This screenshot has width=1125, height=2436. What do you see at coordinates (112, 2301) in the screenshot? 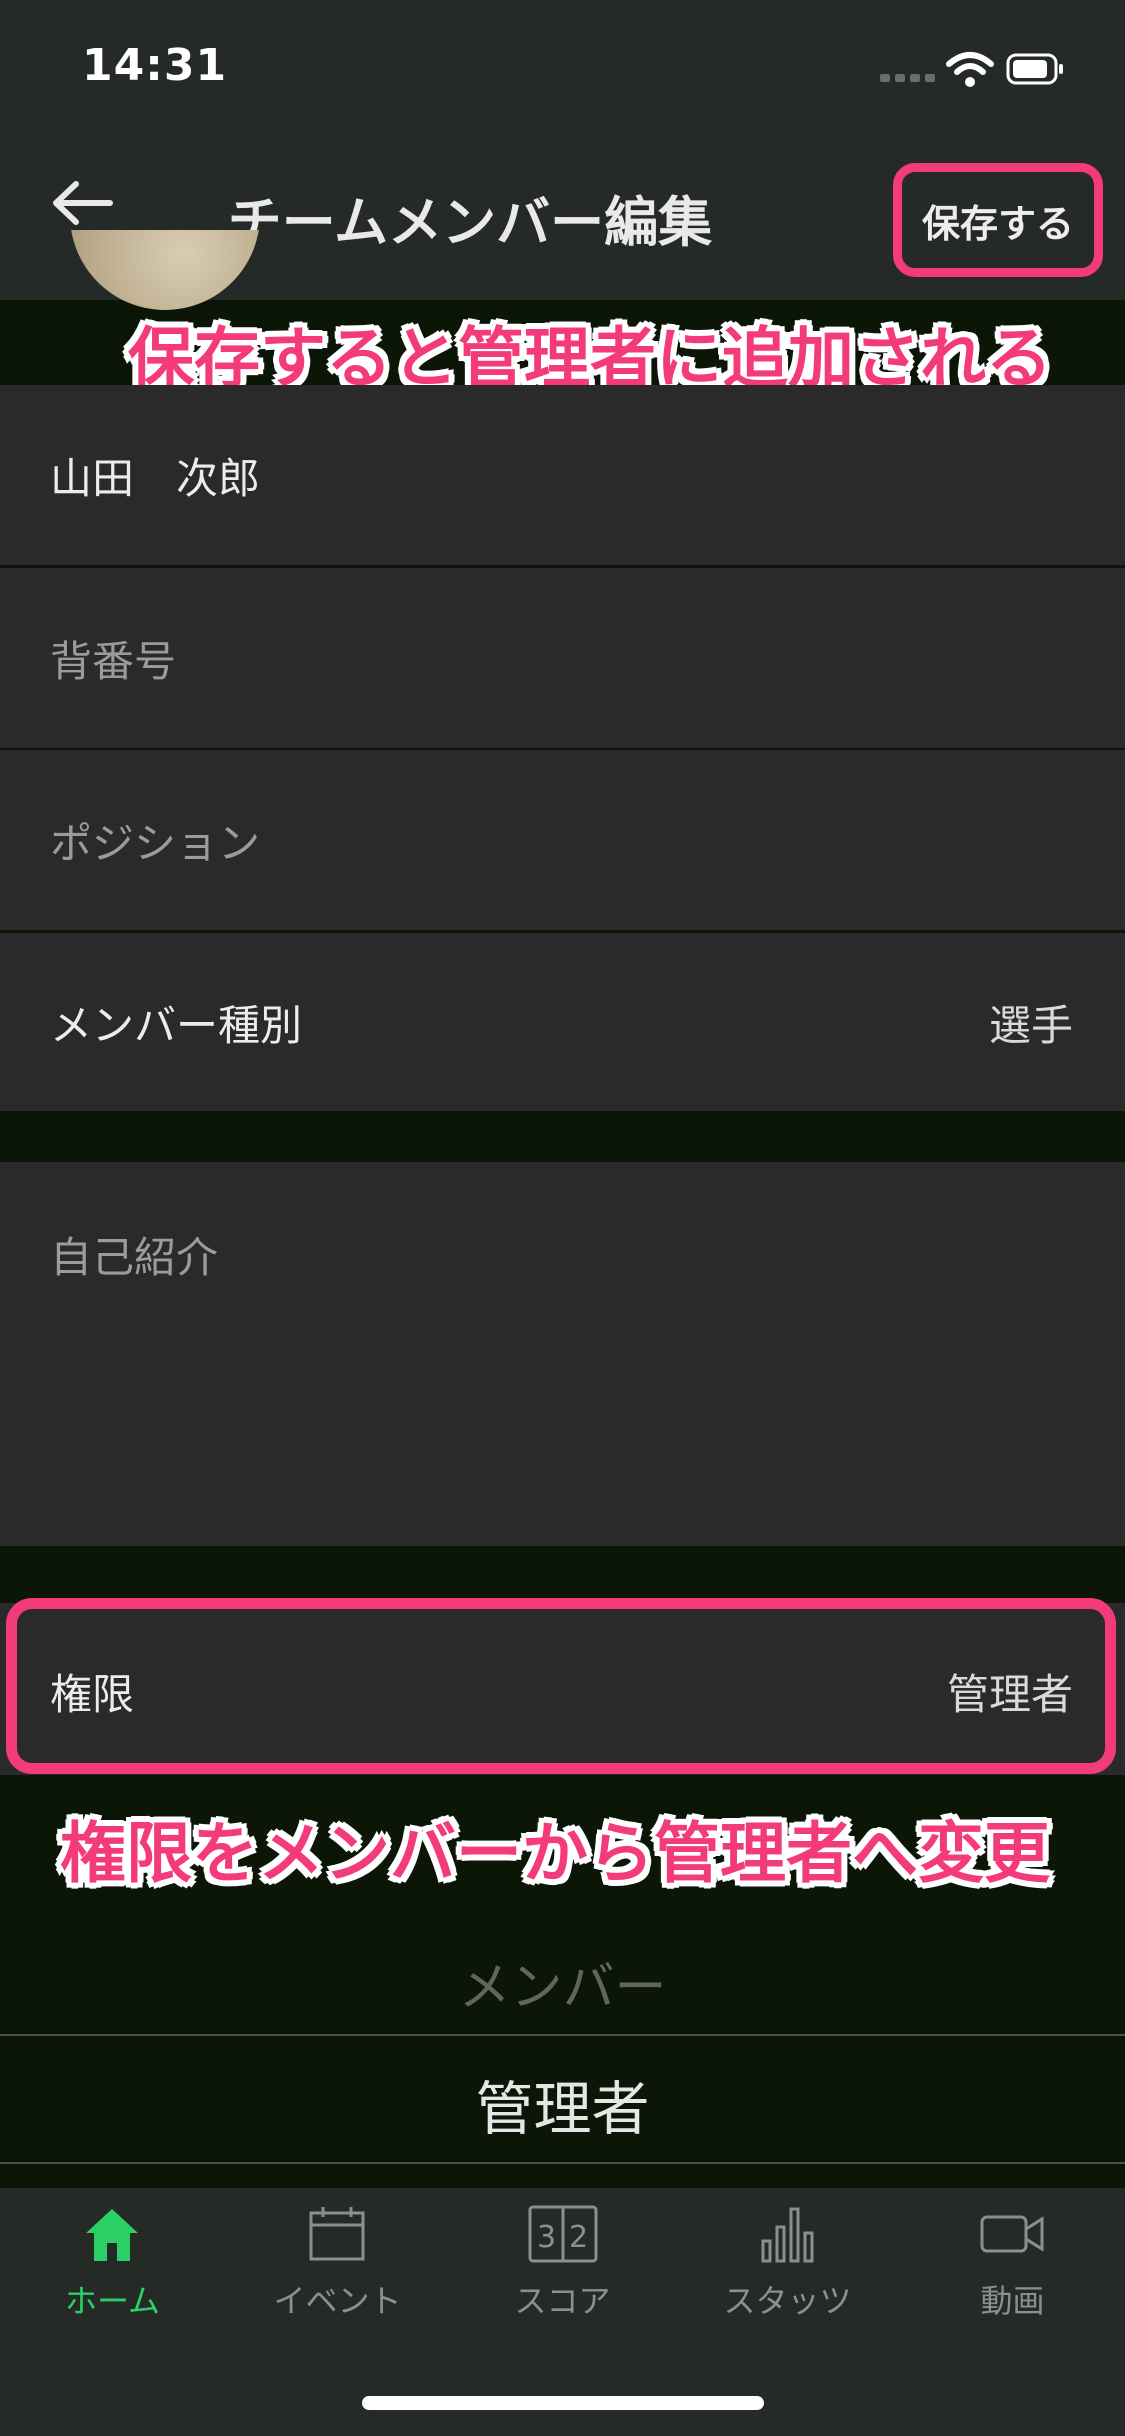
I see `tab-label: ホーム` at bounding box center [112, 2301].